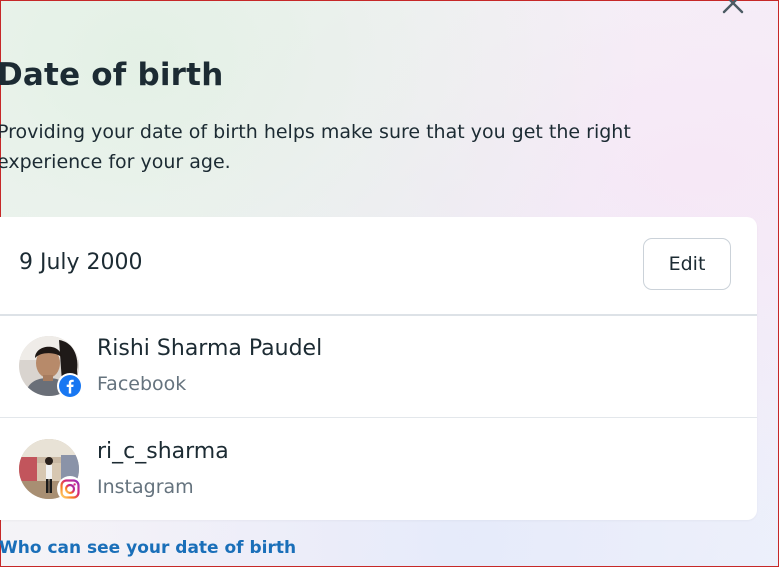  I want to click on account-platform: Facebook, so click(142, 384).